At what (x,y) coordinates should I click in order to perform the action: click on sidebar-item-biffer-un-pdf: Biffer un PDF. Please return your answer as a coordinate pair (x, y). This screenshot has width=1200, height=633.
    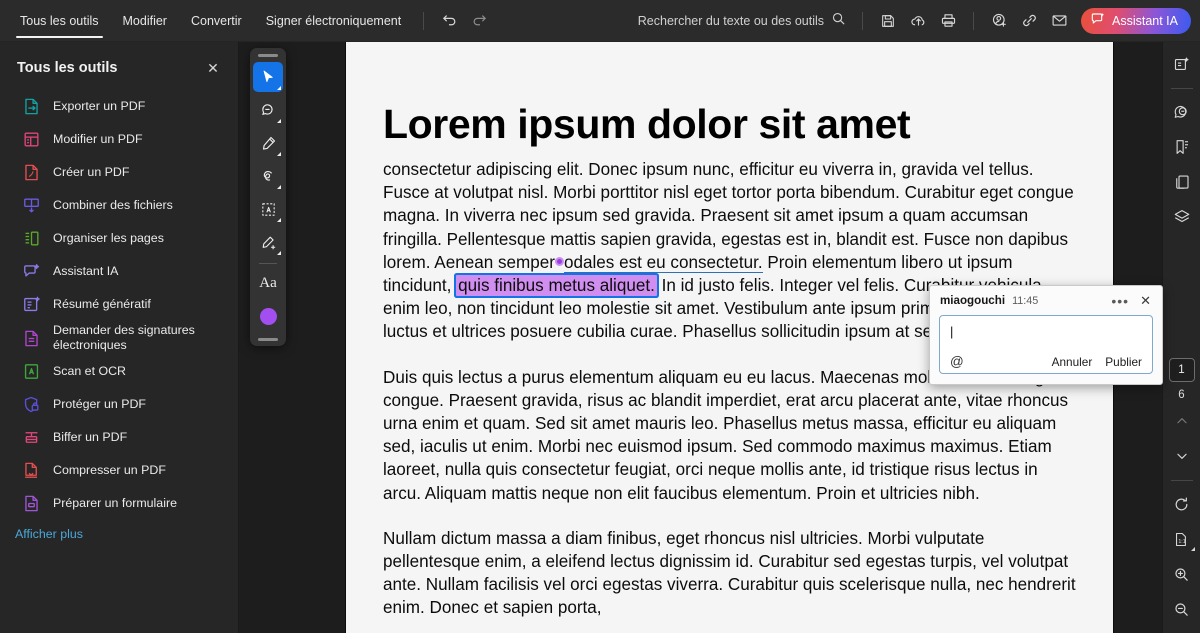
    Looking at the image, I should click on (119, 437).